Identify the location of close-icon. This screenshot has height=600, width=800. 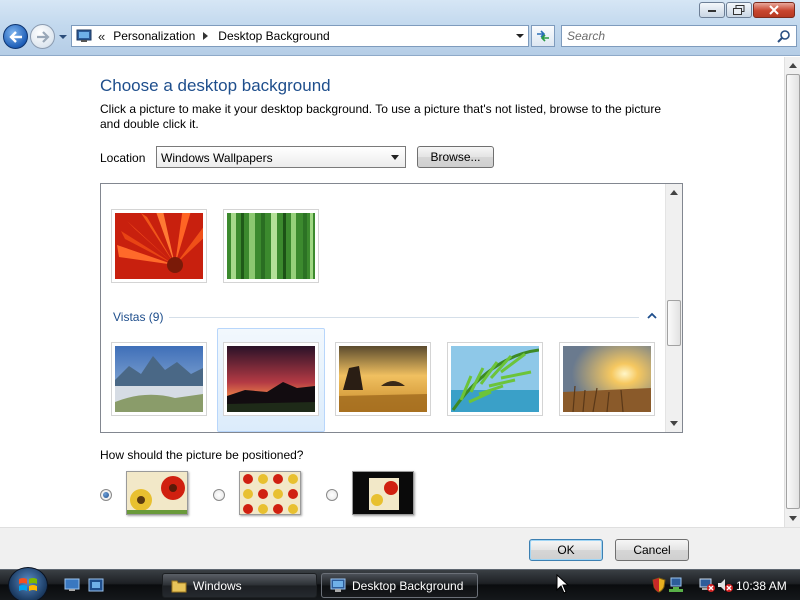
(774, 10).